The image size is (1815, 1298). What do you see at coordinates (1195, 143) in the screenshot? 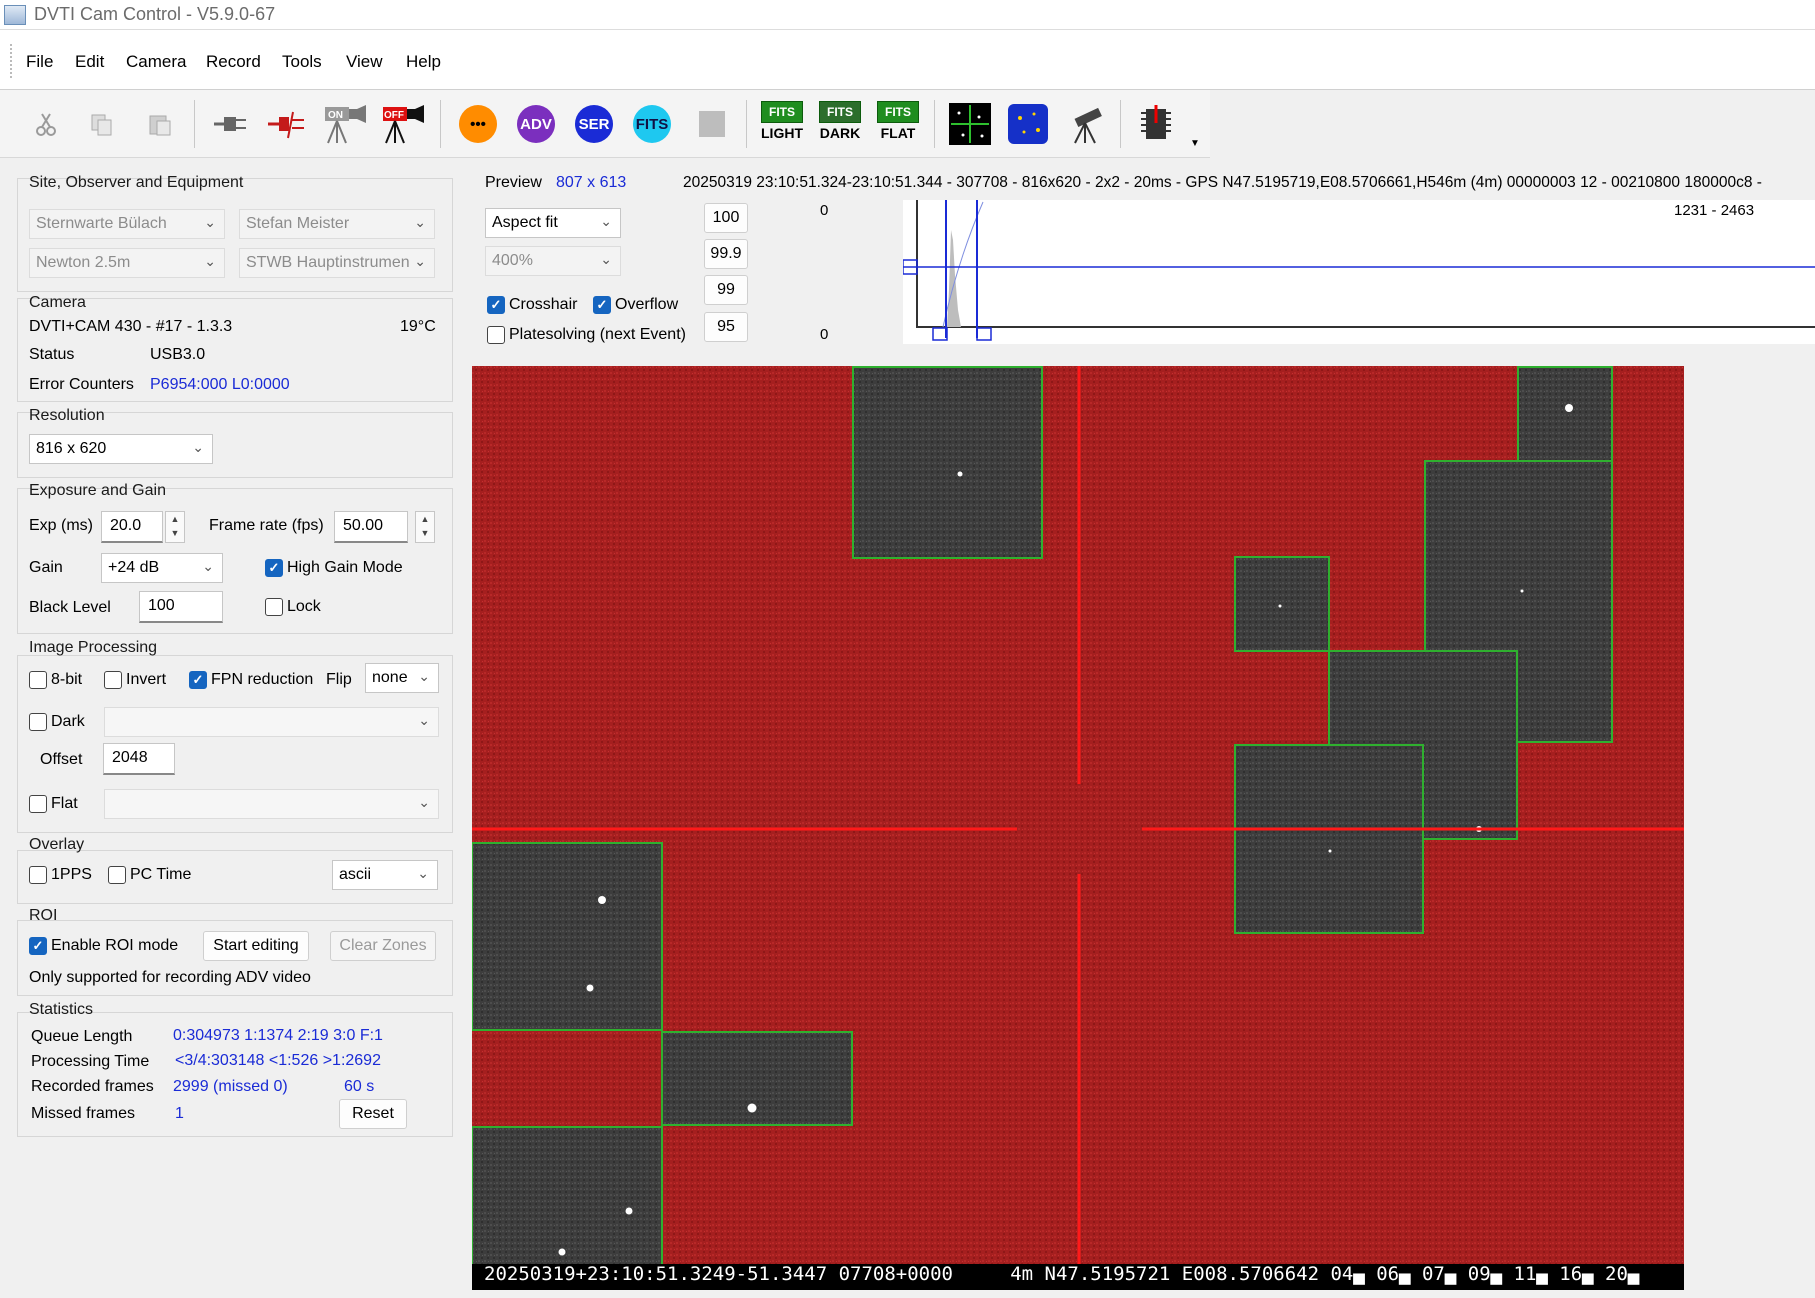
I see `toolbar-overflow-icon: ▼` at bounding box center [1195, 143].